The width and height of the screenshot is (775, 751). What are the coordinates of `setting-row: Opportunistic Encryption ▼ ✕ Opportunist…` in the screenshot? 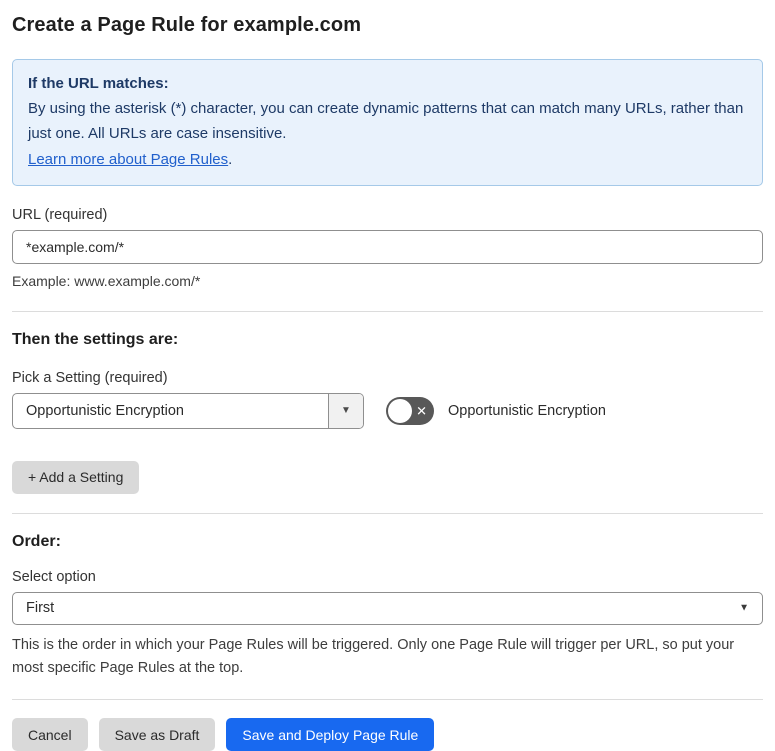 It's located at (387, 410).